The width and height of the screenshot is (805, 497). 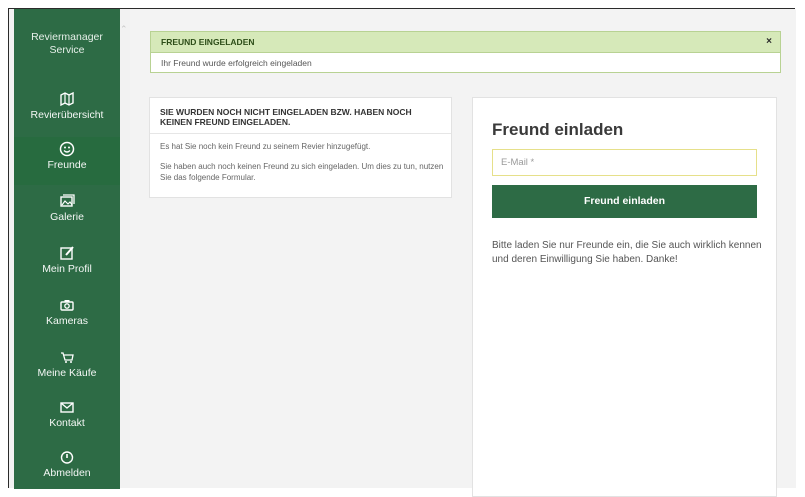 What do you see at coordinates (67, 473) in the screenshot?
I see `sidebar-item-label: Abmelden` at bounding box center [67, 473].